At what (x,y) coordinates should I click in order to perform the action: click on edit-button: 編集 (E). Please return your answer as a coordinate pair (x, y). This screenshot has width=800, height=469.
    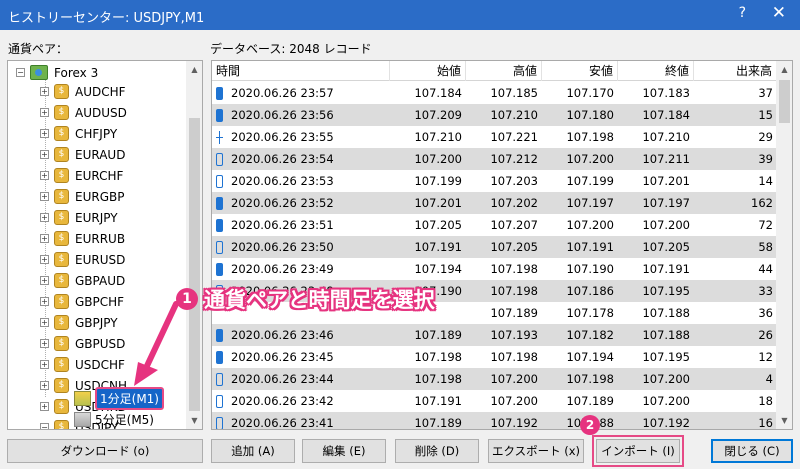
    Looking at the image, I should click on (344, 451).